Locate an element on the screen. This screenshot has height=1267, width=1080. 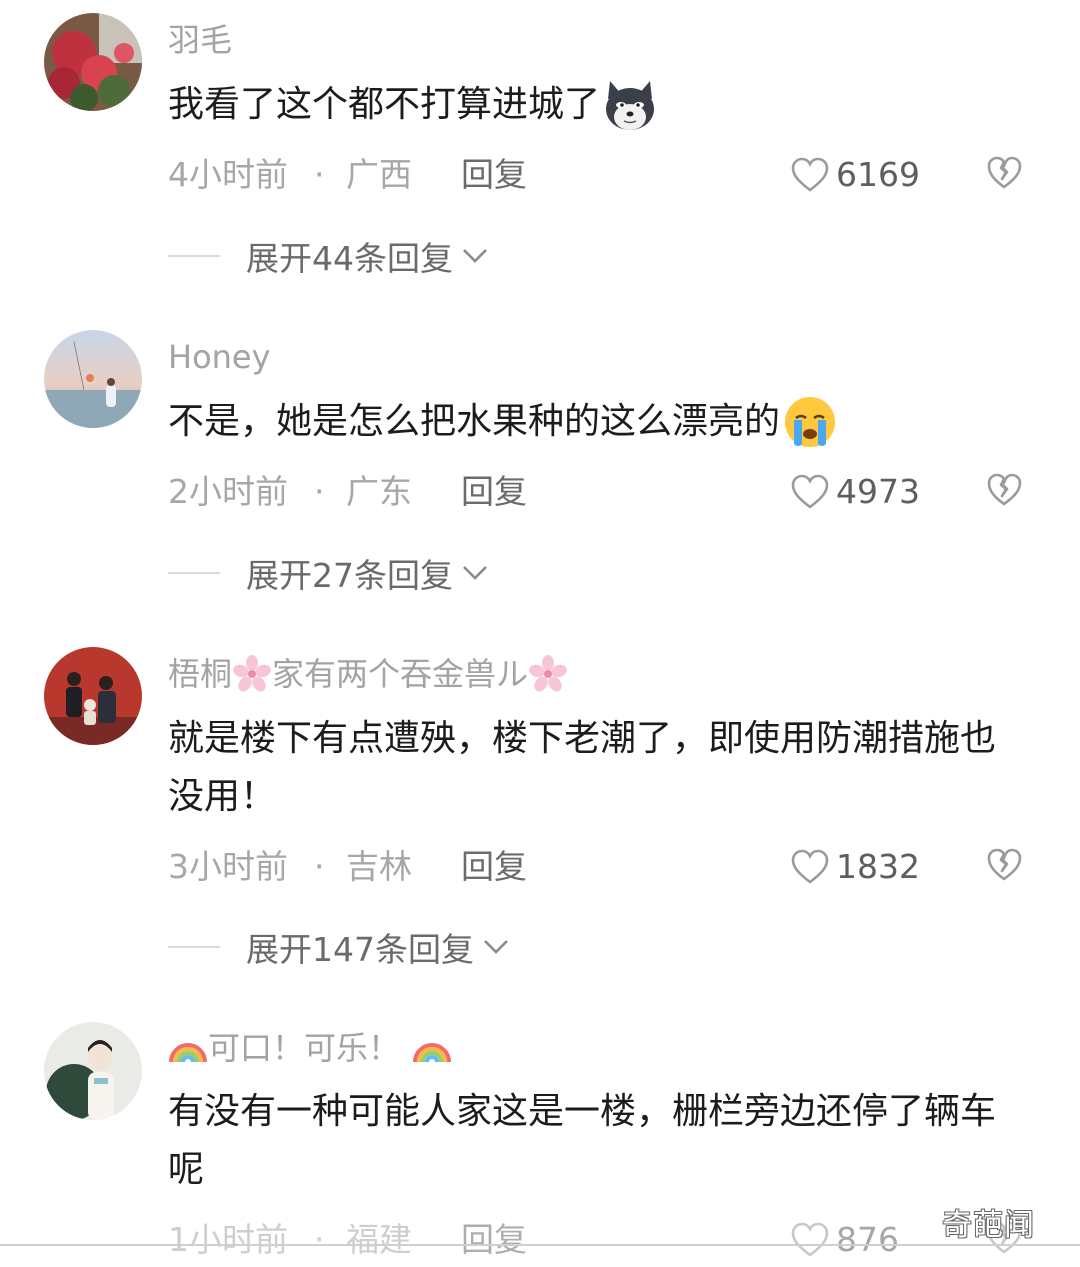
comment-text: 我看了这个都不打算进城了 is located at coordinates (598, 105).